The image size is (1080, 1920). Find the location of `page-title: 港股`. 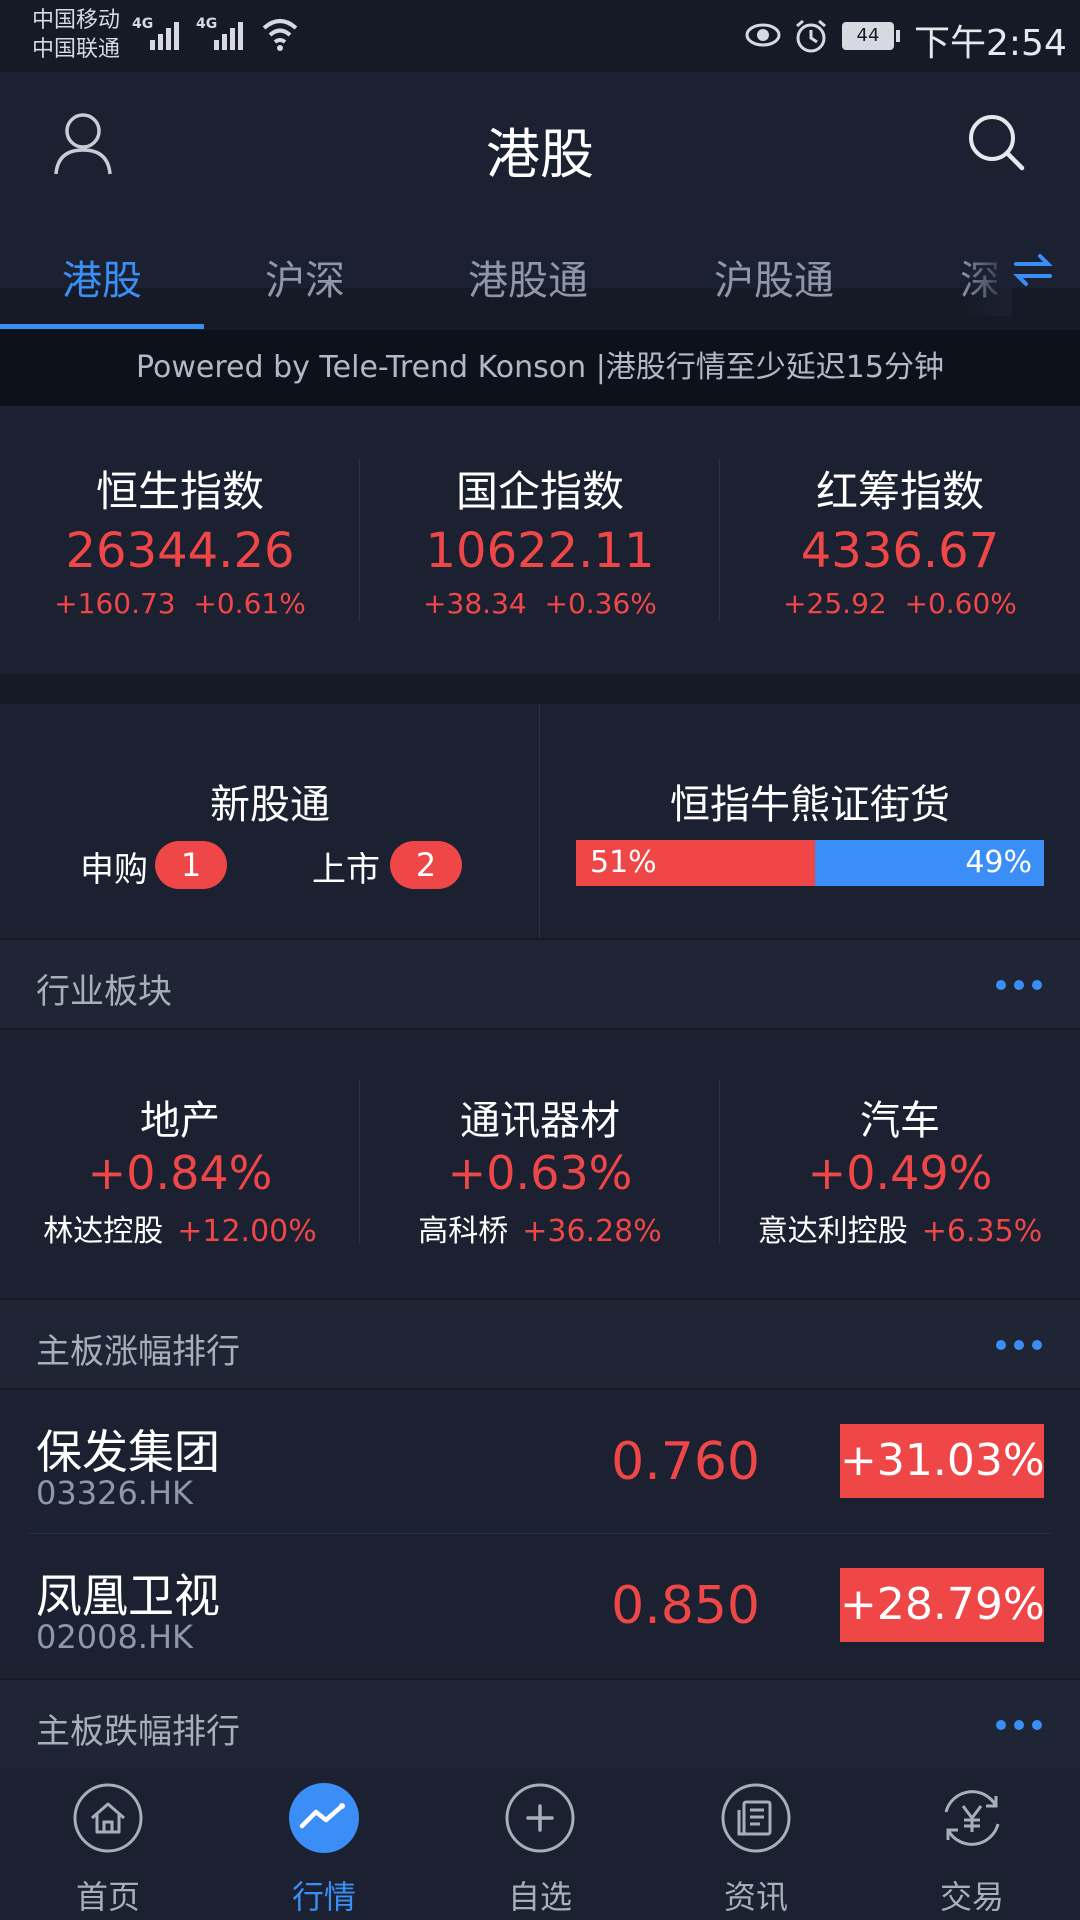

page-title: 港股 is located at coordinates (540, 154).